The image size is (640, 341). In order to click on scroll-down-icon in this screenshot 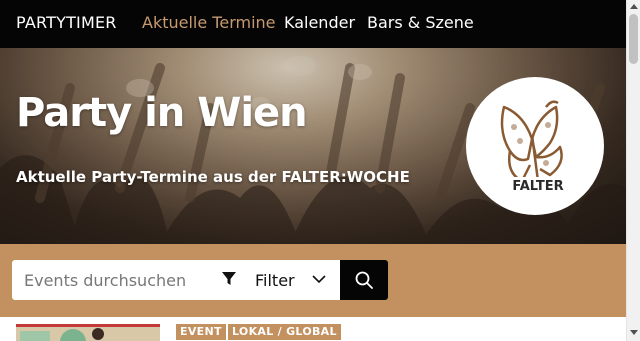, I will do `click(634, 332)`.